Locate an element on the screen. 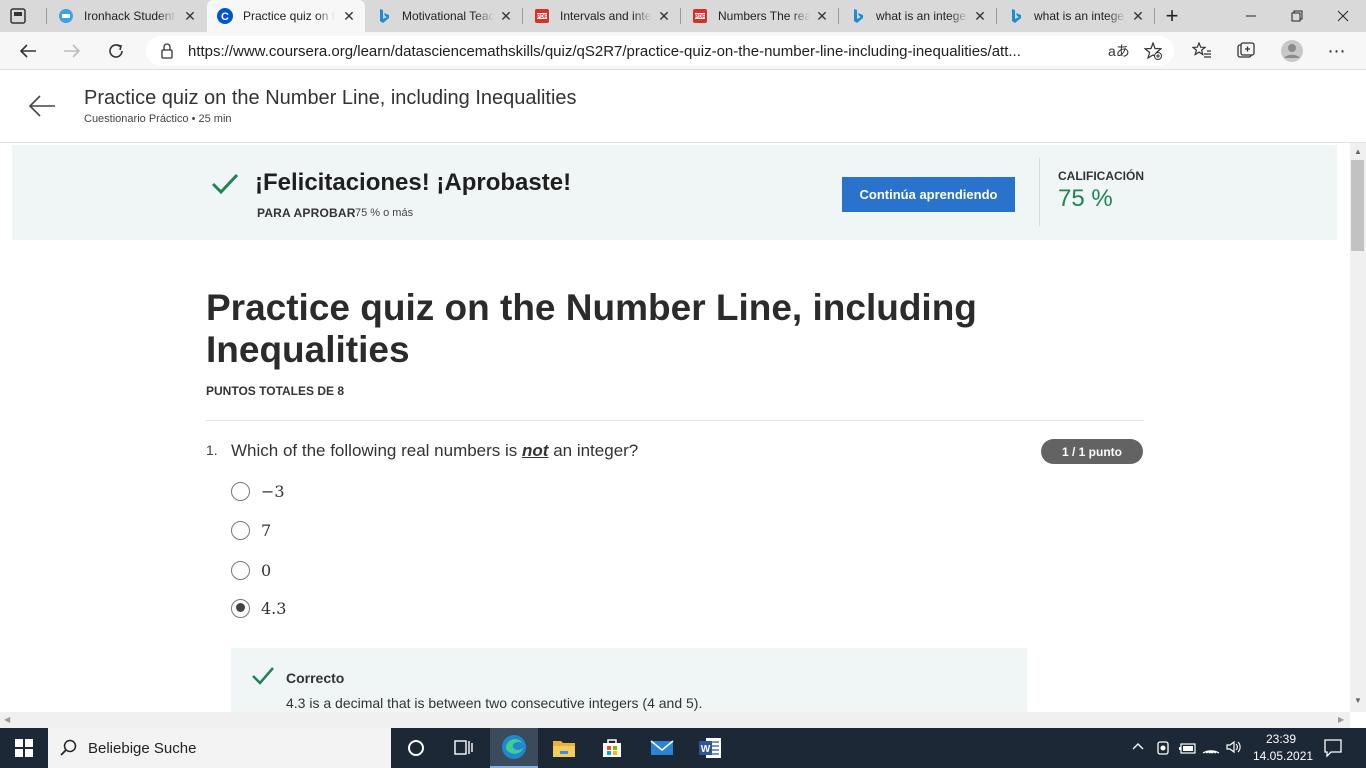  question-number: 1. is located at coordinates (212, 450).